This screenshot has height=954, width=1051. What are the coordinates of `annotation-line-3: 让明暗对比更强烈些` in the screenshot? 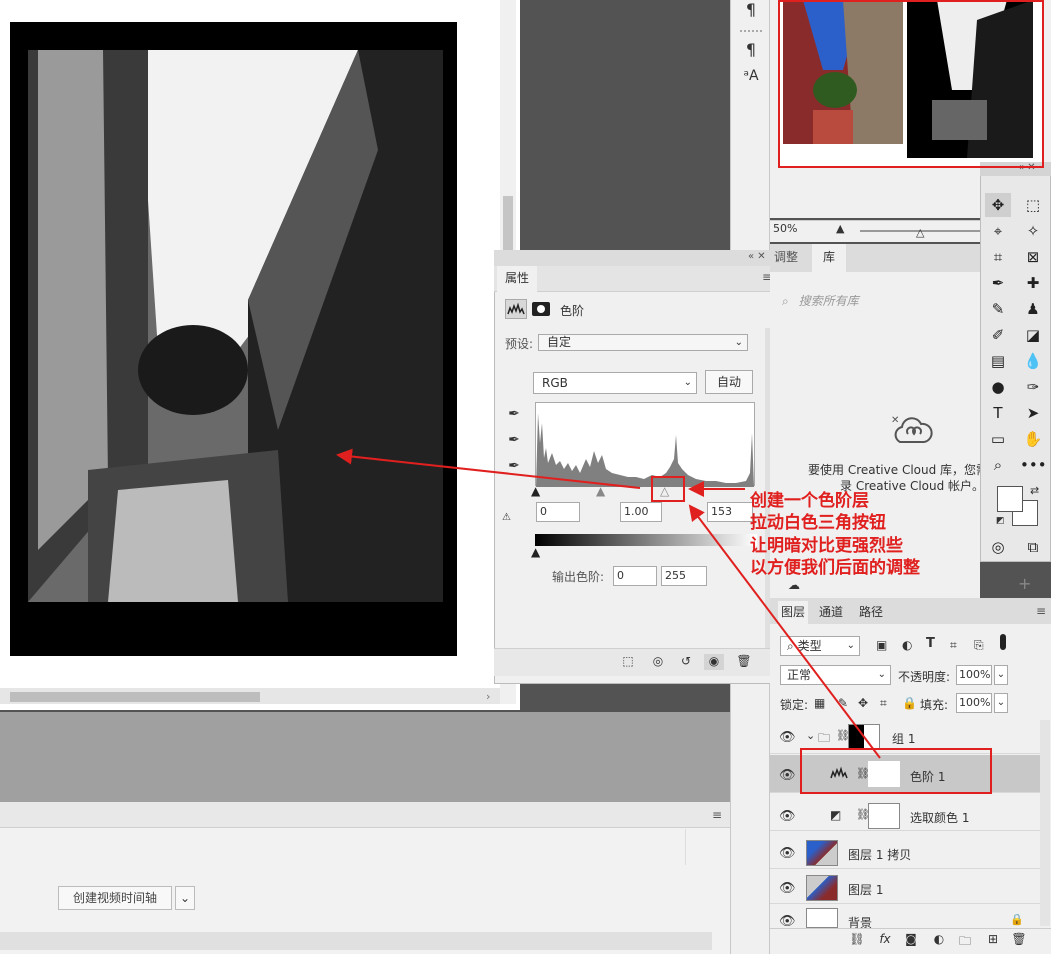 It's located at (826, 546).